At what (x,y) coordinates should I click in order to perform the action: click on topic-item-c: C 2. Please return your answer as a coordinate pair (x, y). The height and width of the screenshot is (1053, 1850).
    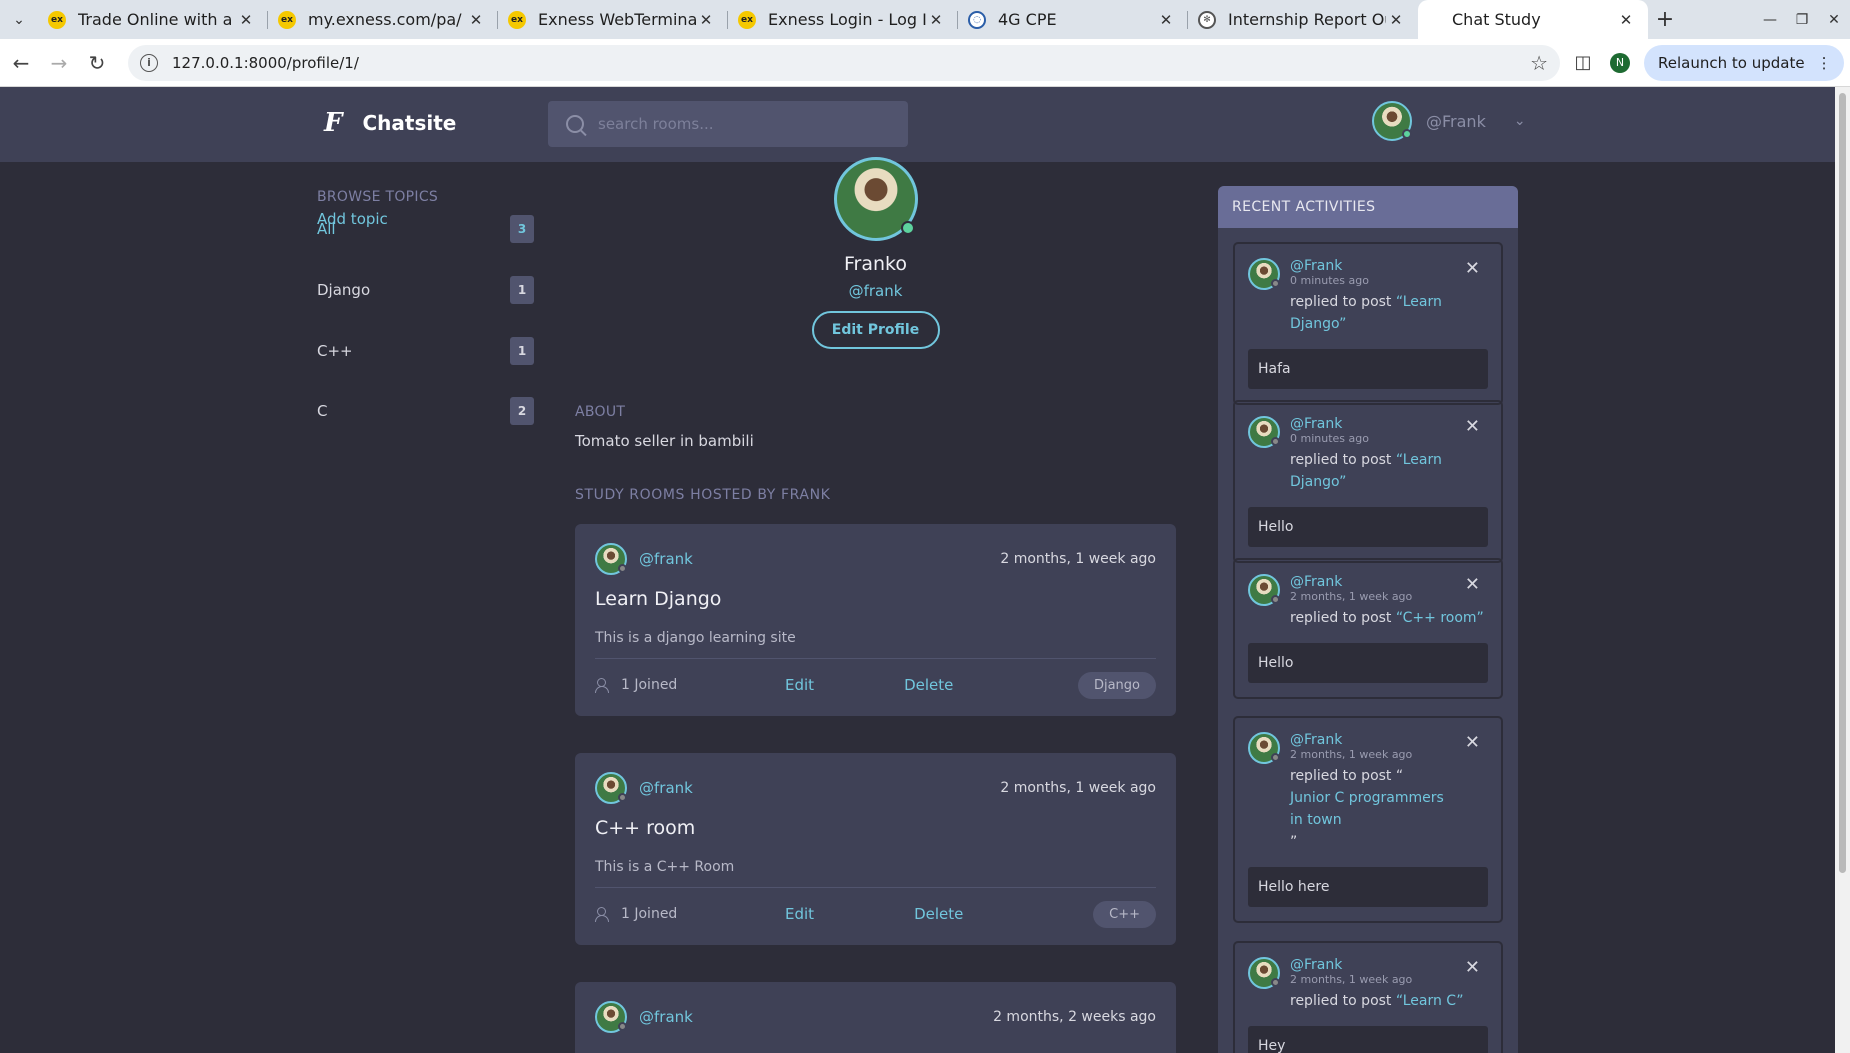
    Looking at the image, I should click on (425, 411).